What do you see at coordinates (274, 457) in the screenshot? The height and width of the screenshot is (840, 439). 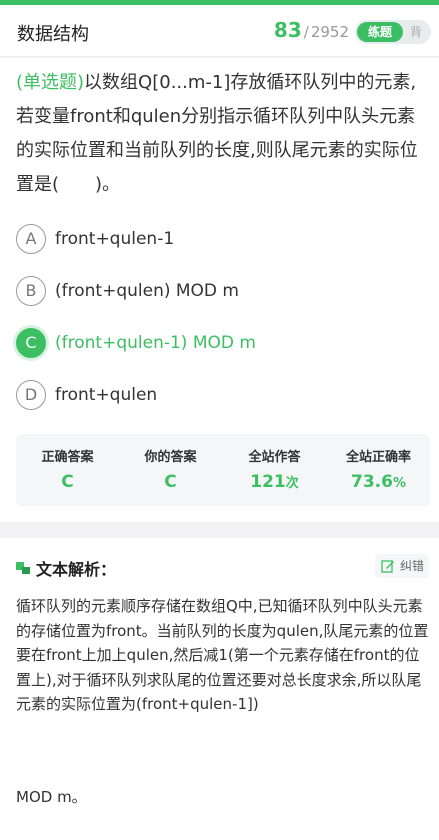 I see `stat-label: 全站作答` at bounding box center [274, 457].